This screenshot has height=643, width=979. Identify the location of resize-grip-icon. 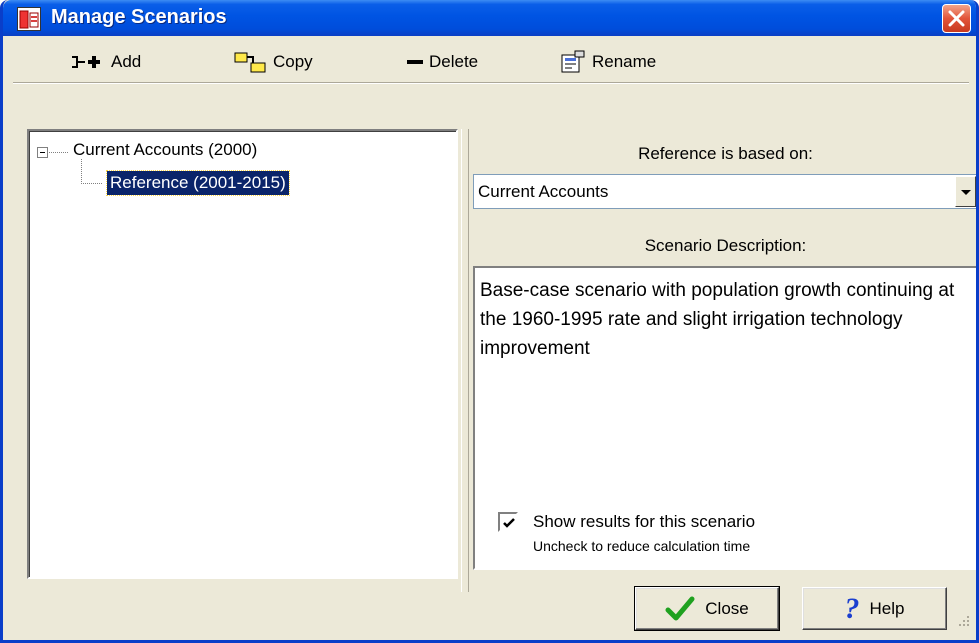
(963, 622).